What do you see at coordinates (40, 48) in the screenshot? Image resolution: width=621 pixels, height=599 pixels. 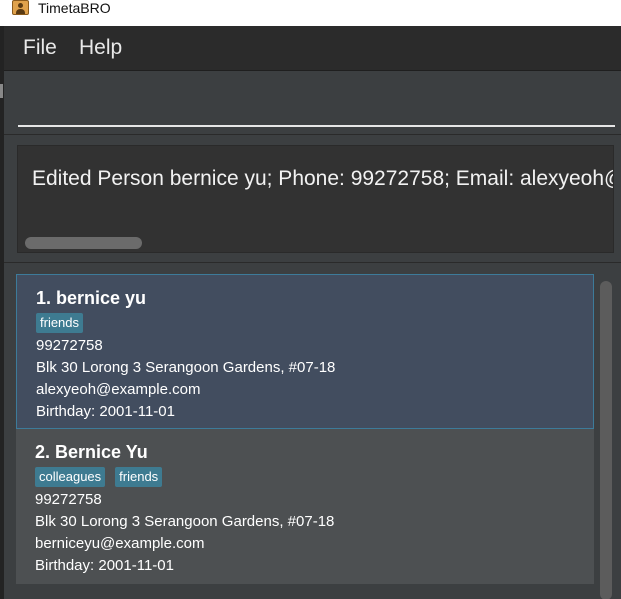 I see `menu-file: File` at bounding box center [40, 48].